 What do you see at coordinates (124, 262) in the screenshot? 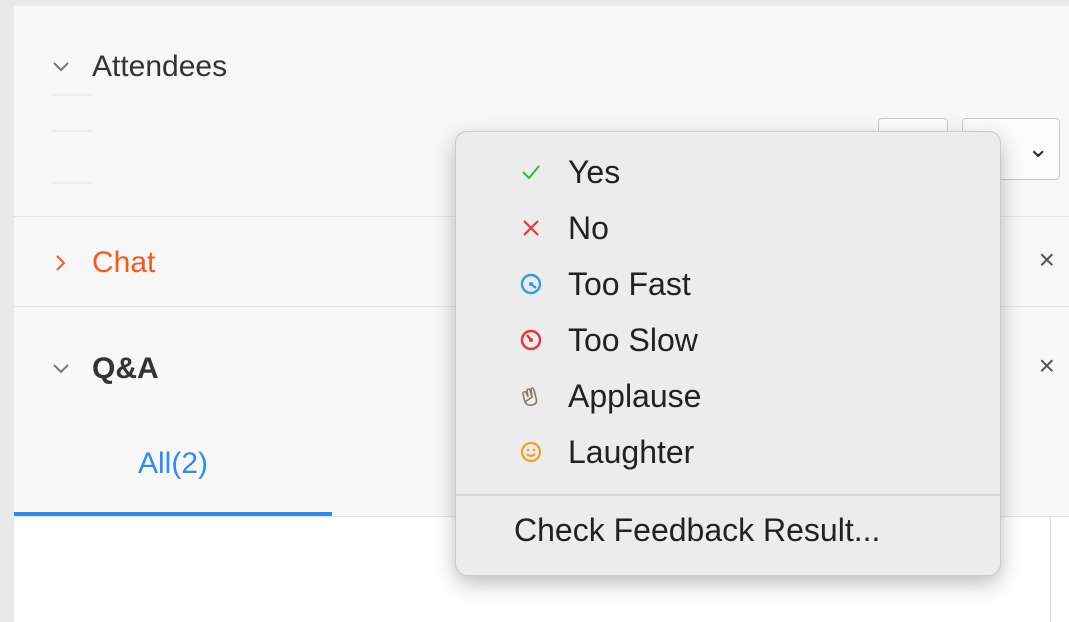
I see `chat-title: Chat` at bounding box center [124, 262].